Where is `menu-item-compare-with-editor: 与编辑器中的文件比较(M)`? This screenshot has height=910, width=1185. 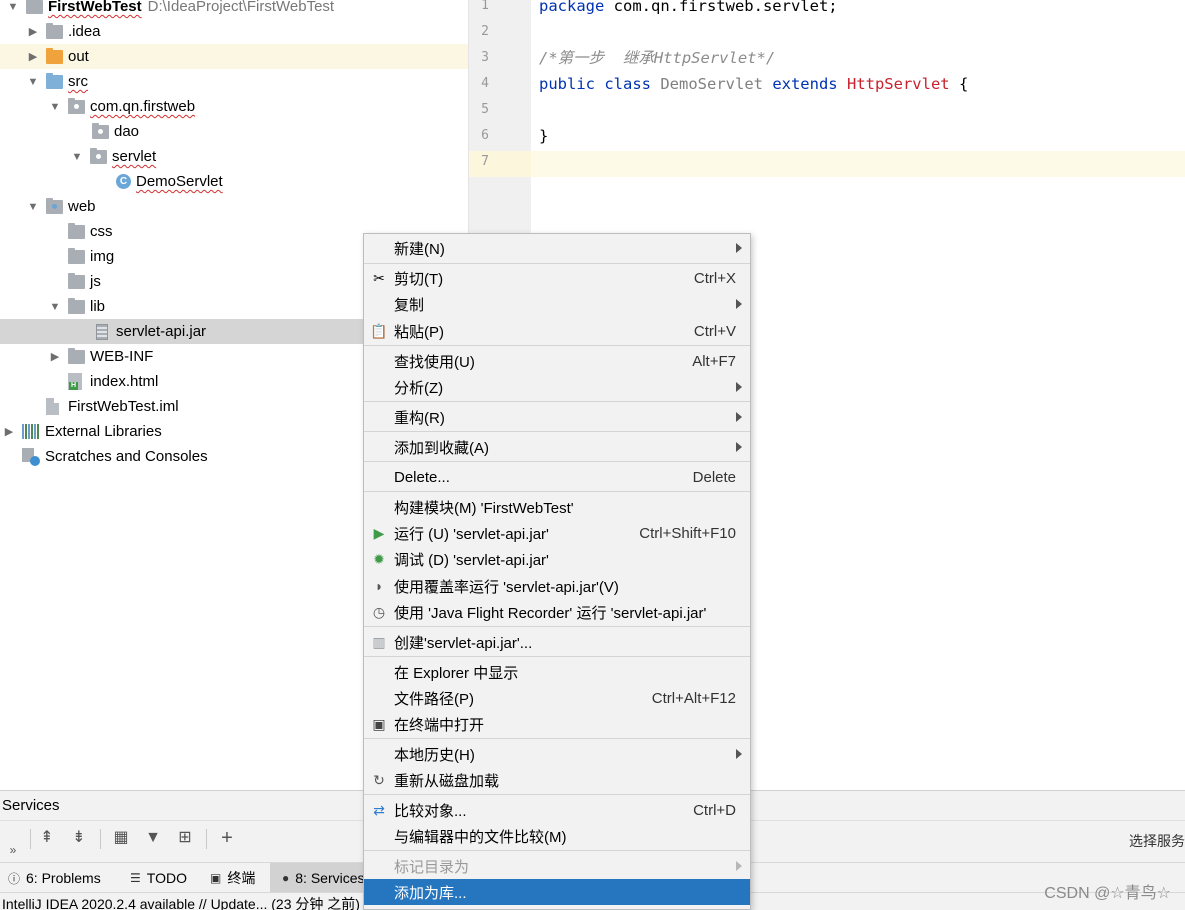 menu-item-compare-with-editor: 与编辑器中的文件比较(M) is located at coordinates (557, 836).